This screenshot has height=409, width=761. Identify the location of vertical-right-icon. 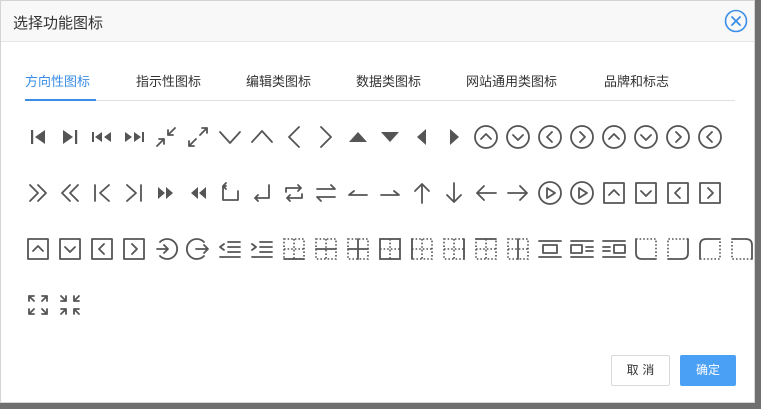
(134, 193).